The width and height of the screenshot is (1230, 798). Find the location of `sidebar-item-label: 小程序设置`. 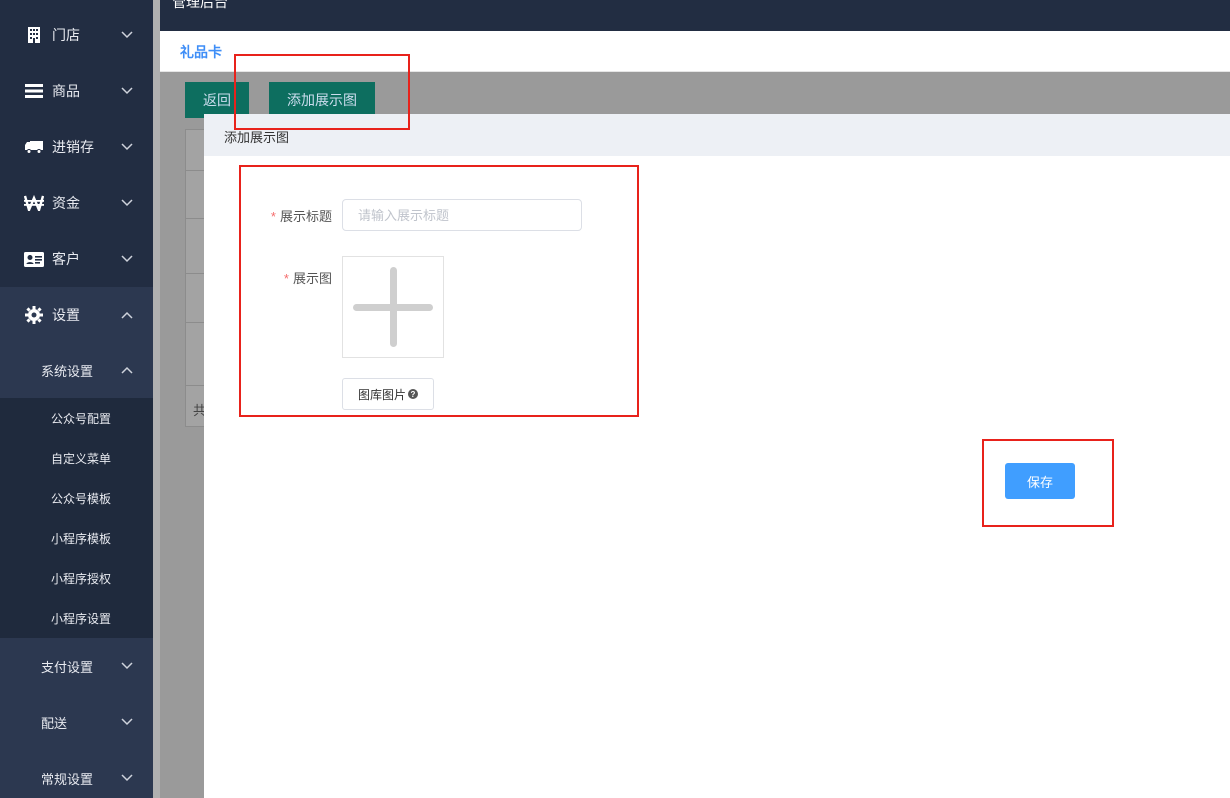

sidebar-item-label: 小程序设置 is located at coordinates (81, 618).